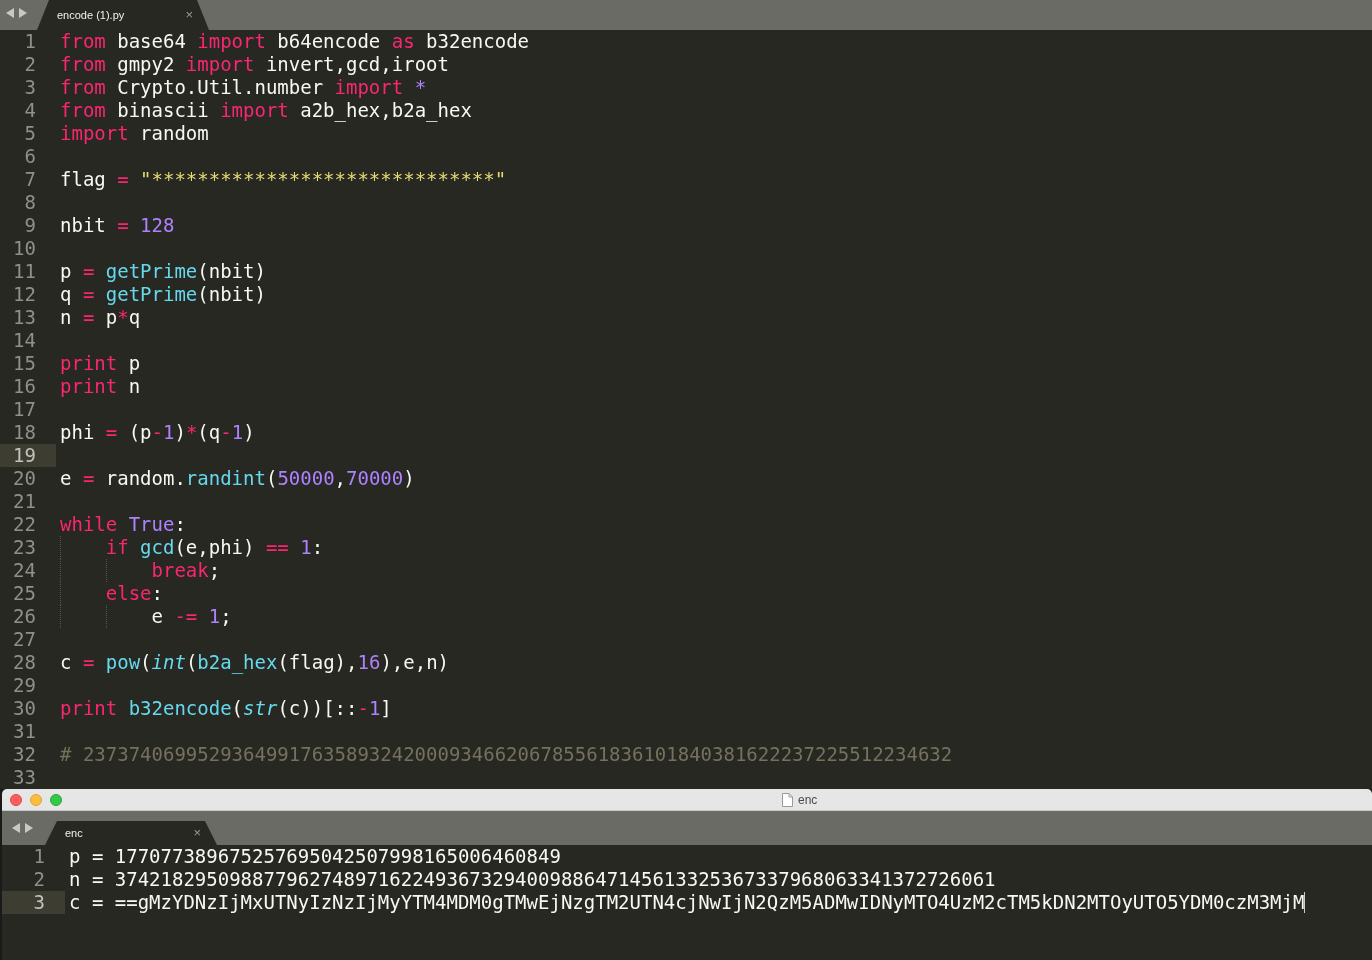 The image size is (1372, 960). I want to click on code-token: invert,gcd,iroot, so click(356, 64).